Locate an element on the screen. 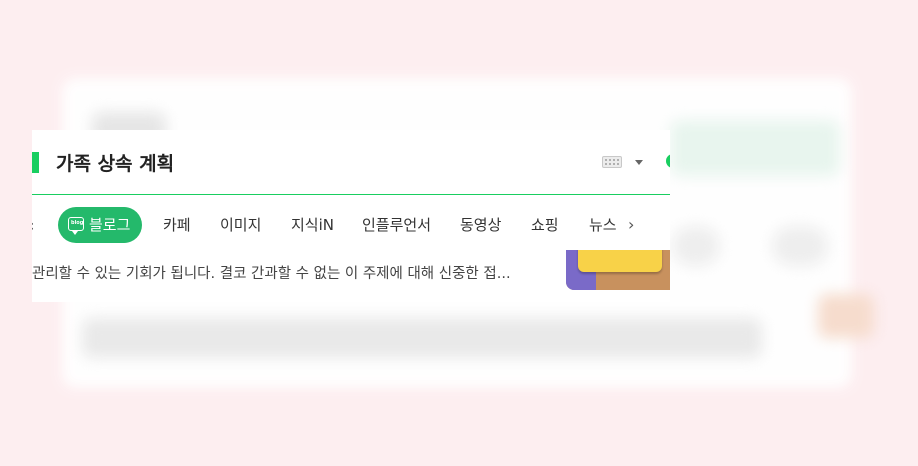 The height and width of the screenshot is (466, 918). tab-label: 카페 is located at coordinates (177, 225).